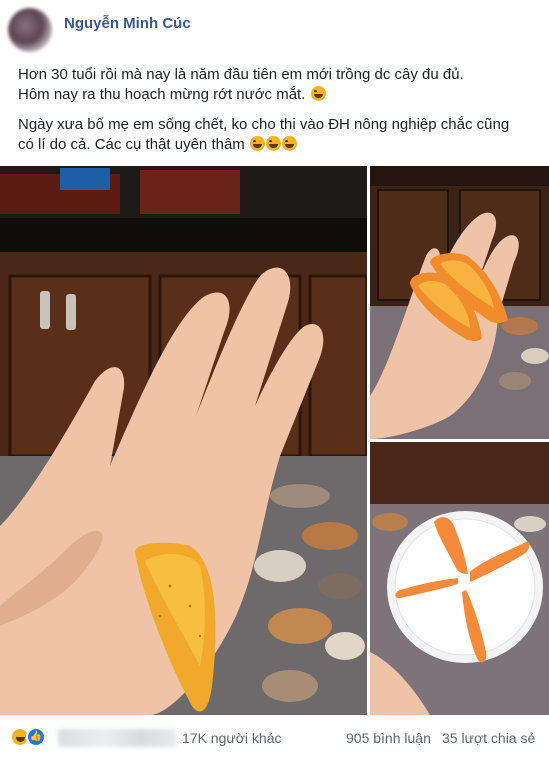  Describe the element at coordinates (278, 95) in the screenshot. I see `post-line: Hôm nay ra thu hoạch mừng rớt nước mắt.` at that location.